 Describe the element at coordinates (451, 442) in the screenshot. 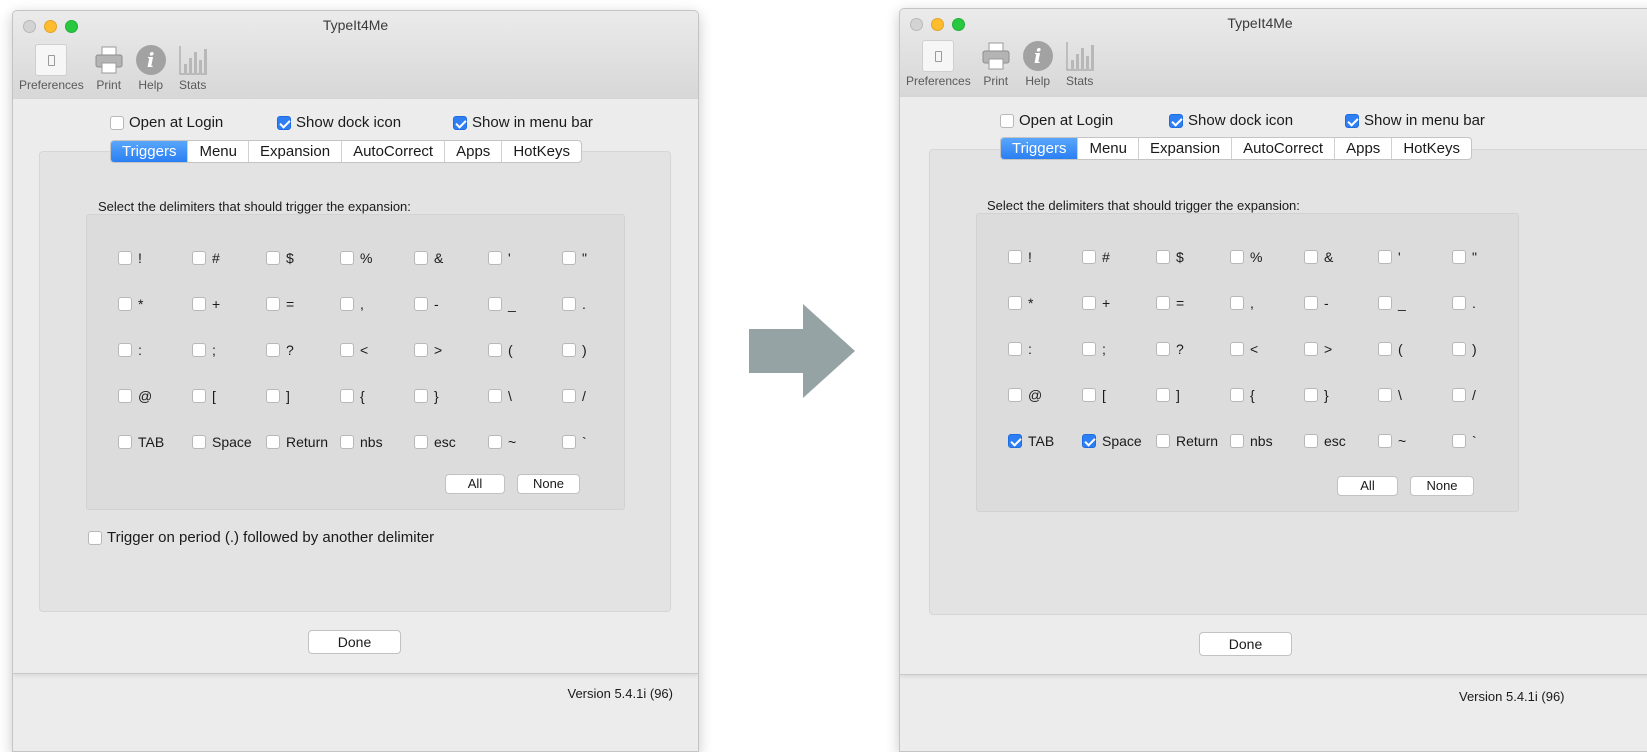

I see `delimiter-option: esc` at that location.